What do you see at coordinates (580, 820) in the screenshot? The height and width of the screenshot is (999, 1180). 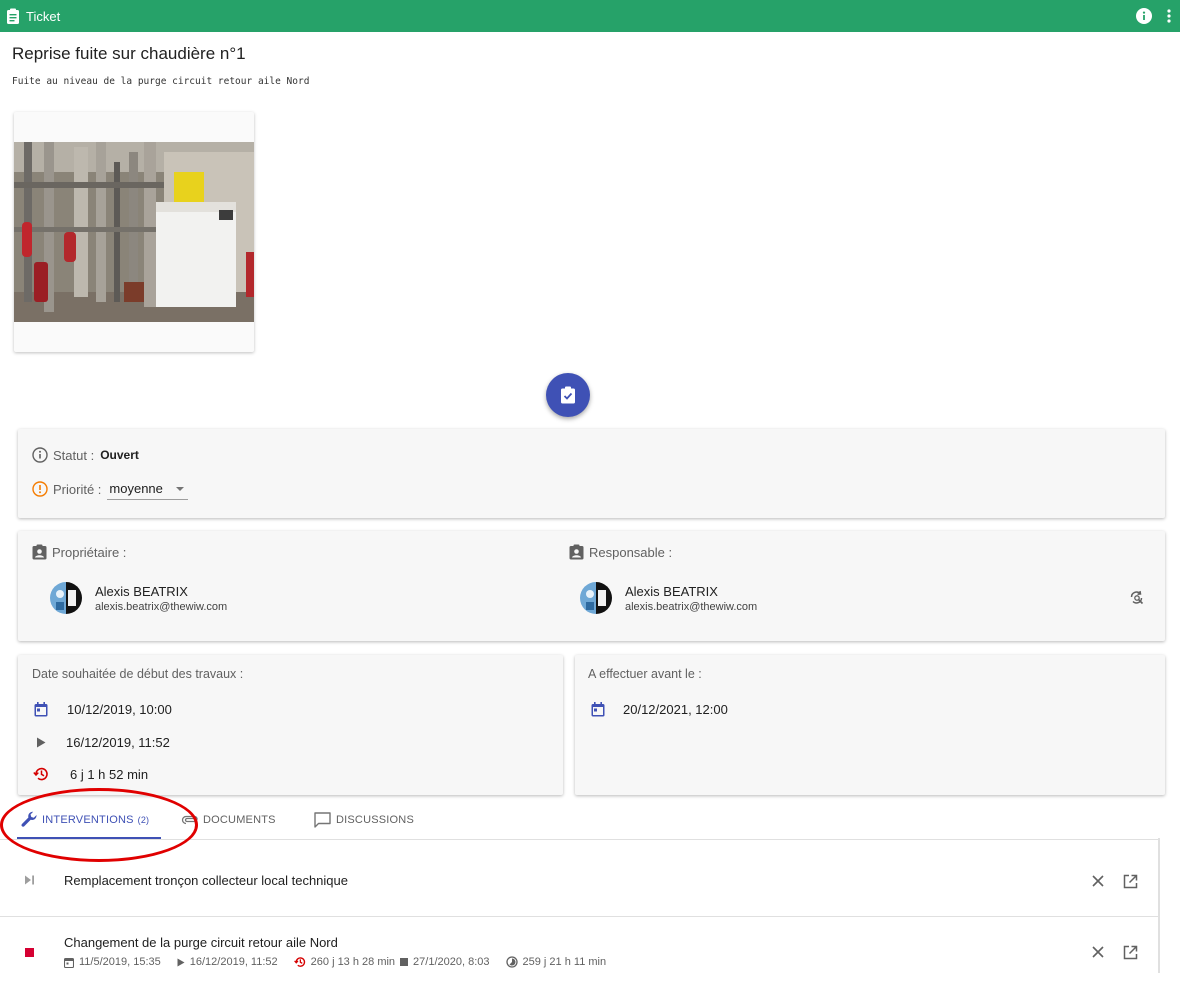 I see `tab-bar: INTERVENTIONS (2) DOCUMENTS DISCUSSIONS` at bounding box center [580, 820].